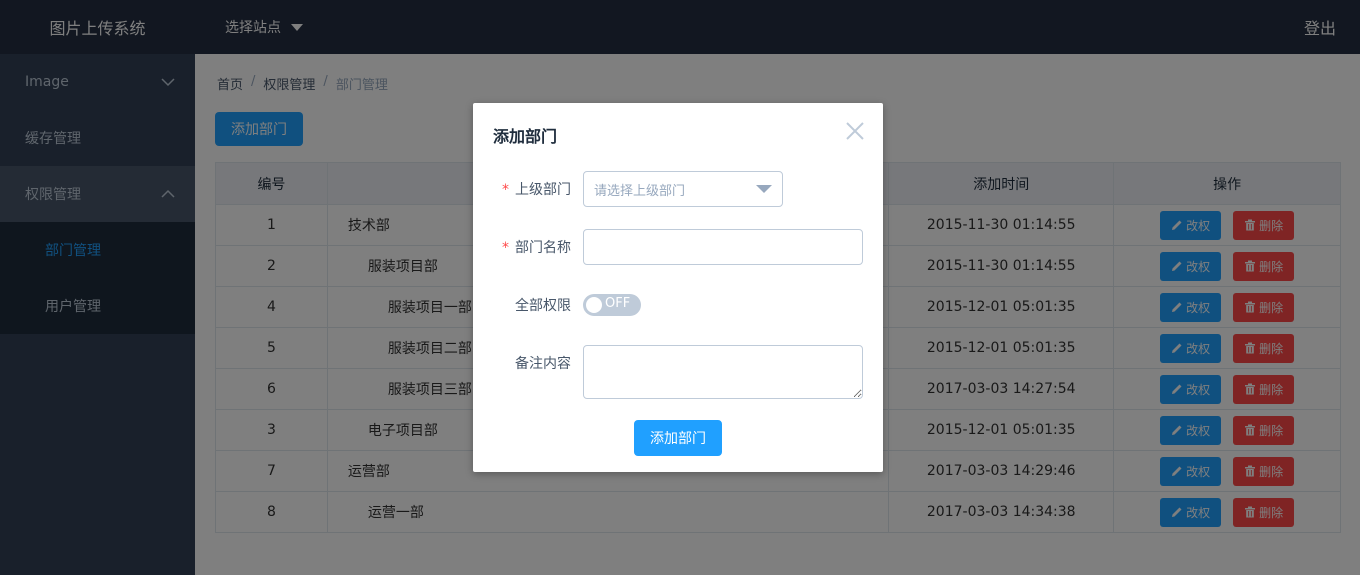 Image resolution: width=1360 pixels, height=575 pixels. I want to click on close-icon, so click(855, 131).